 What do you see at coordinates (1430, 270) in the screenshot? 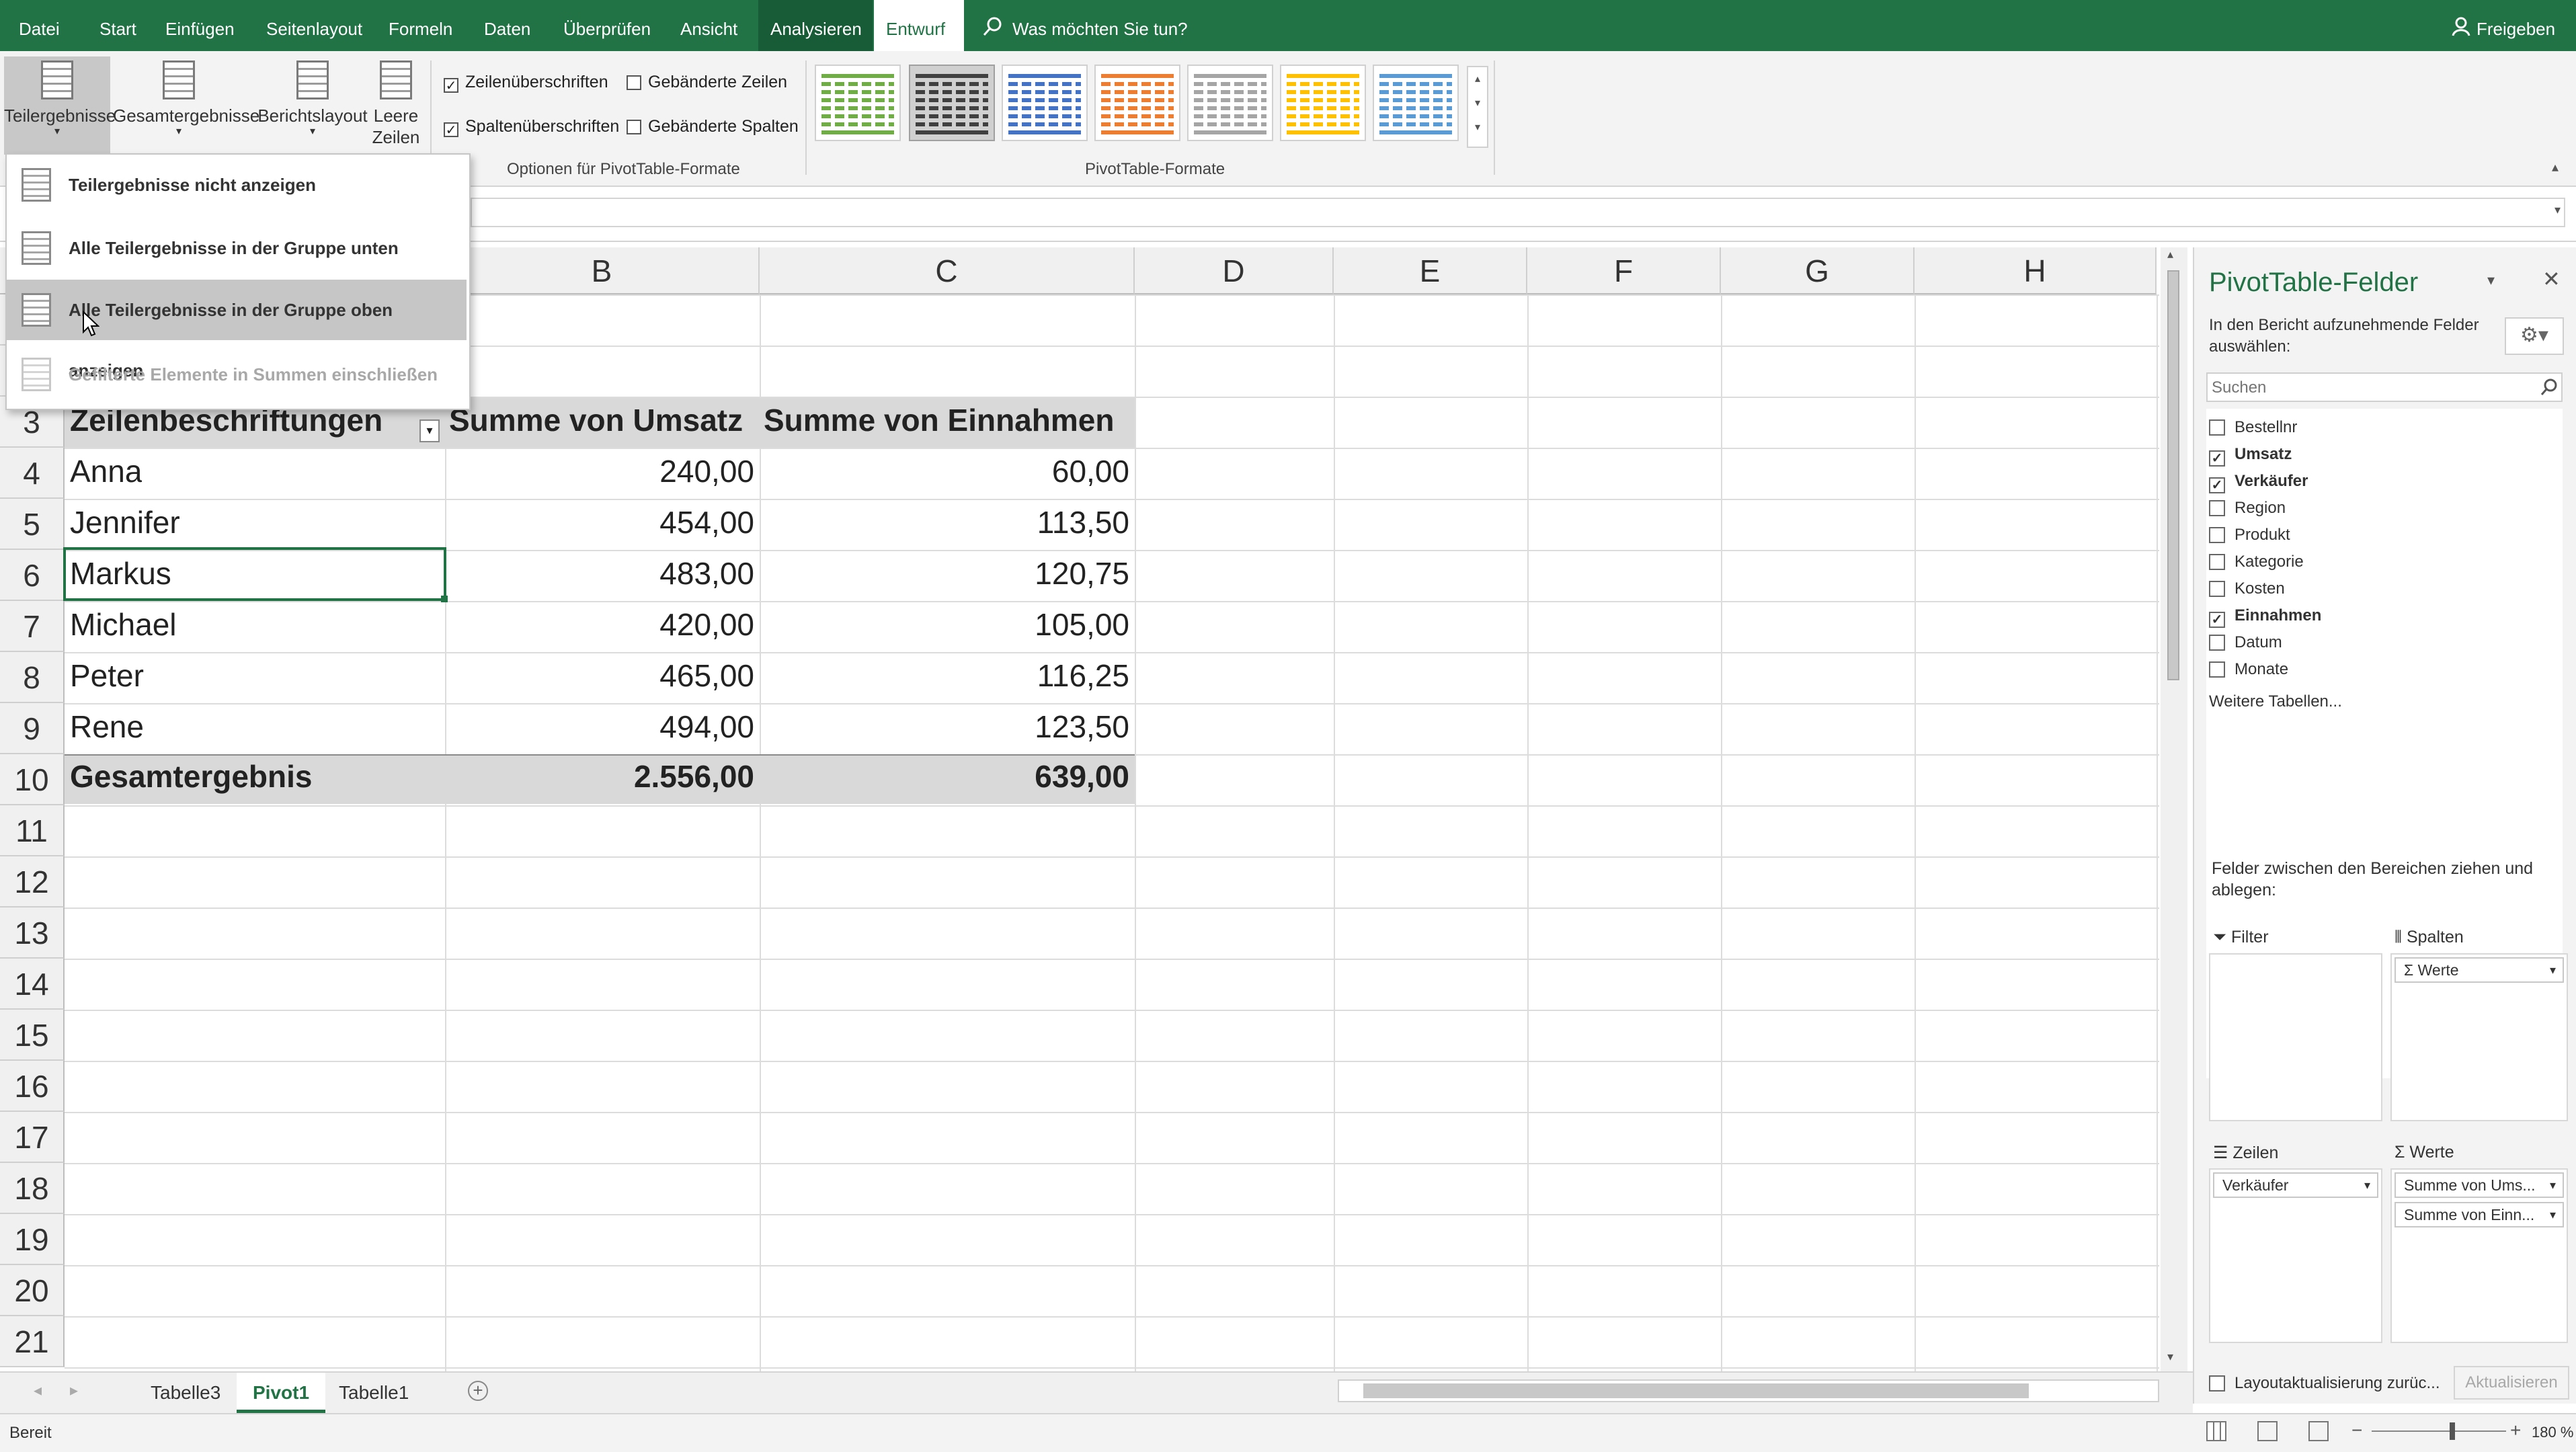
I see `column-header-e: E` at bounding box center [1430, 270].